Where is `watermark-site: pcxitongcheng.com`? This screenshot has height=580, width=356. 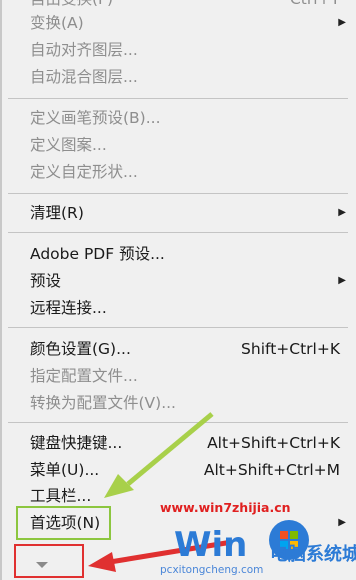 watermark-site: pcxitongcheng.com is located at coordinates (212, 570).